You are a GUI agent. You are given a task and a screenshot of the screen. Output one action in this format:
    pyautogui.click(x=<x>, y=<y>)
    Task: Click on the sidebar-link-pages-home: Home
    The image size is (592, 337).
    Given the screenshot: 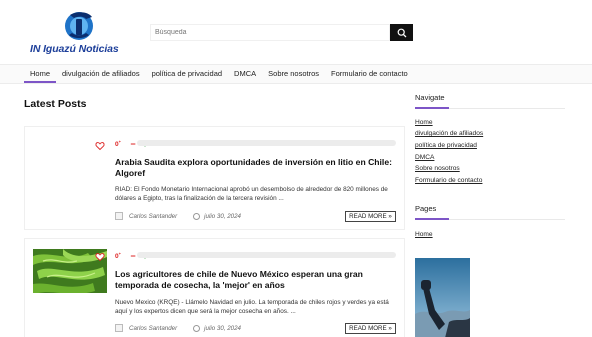 What is the action you would take?
    pyautogui.click(x=424, y=234)
    